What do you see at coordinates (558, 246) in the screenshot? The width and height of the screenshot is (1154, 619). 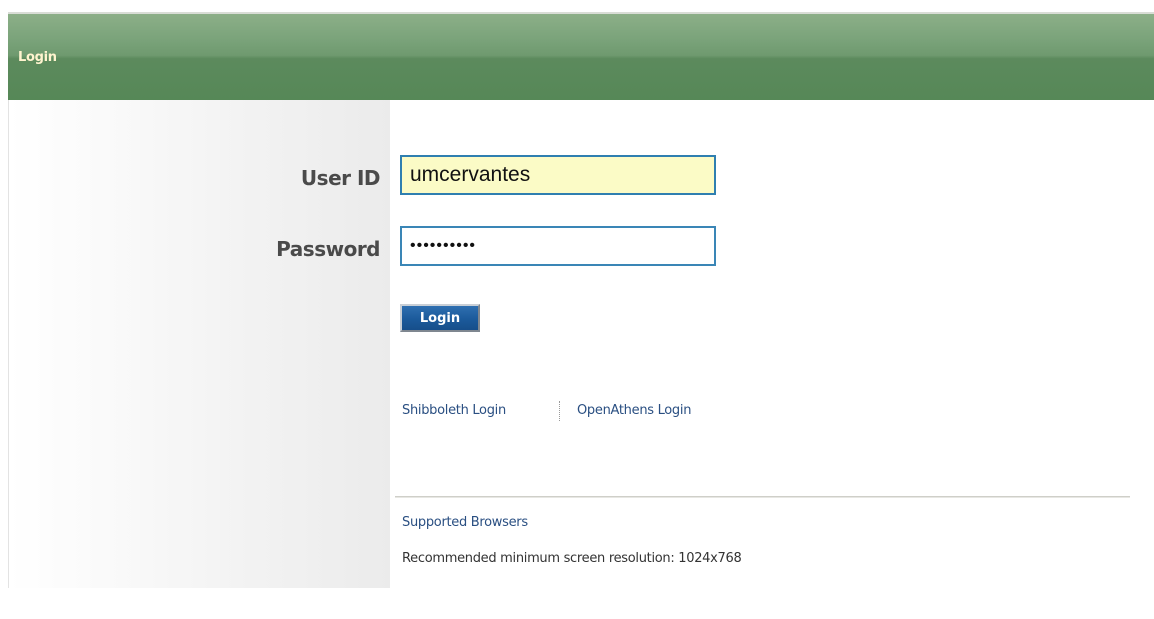 I see `password-input` at bounding box center [558, 246].